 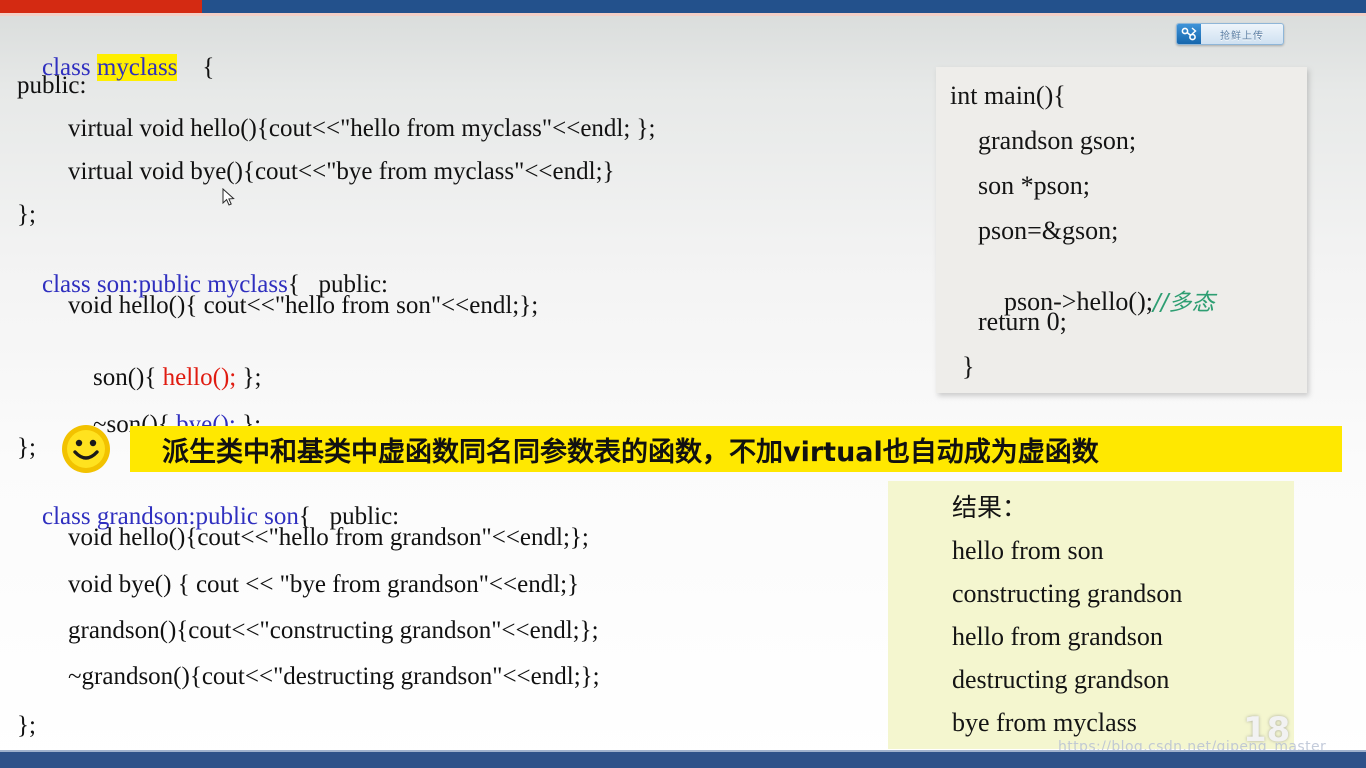 I want to click on result-title: 结果：, so click(x=990, y=507).